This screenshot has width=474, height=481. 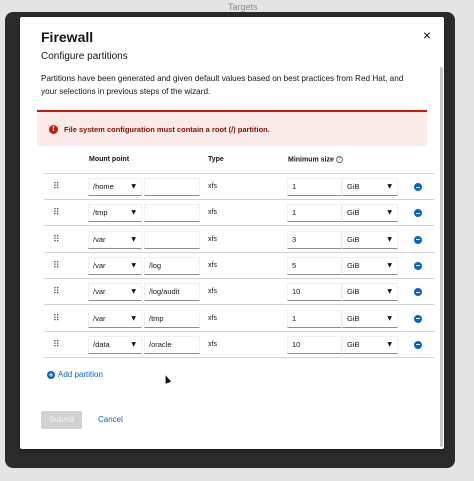 What do you see at coordinates (61, 420) in the screenshot?
I see `submit-button: Submit` at bounding box center [61, 420].